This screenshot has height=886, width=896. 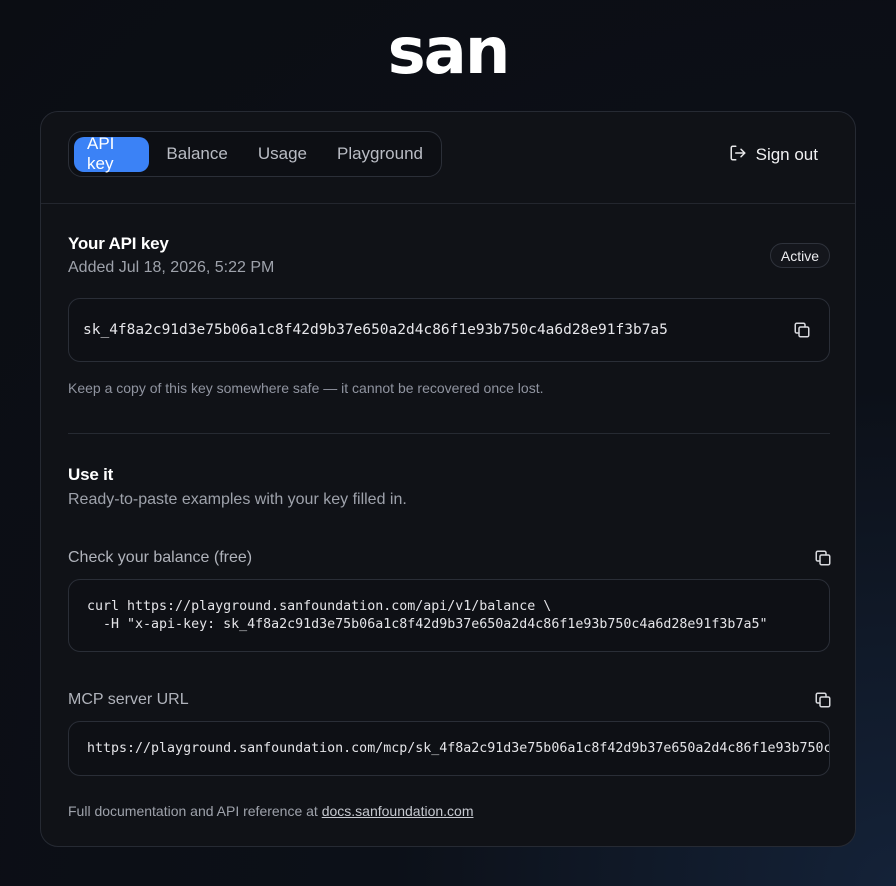 I want to click on tab-playground: Playground, so click(x=380, y=154).